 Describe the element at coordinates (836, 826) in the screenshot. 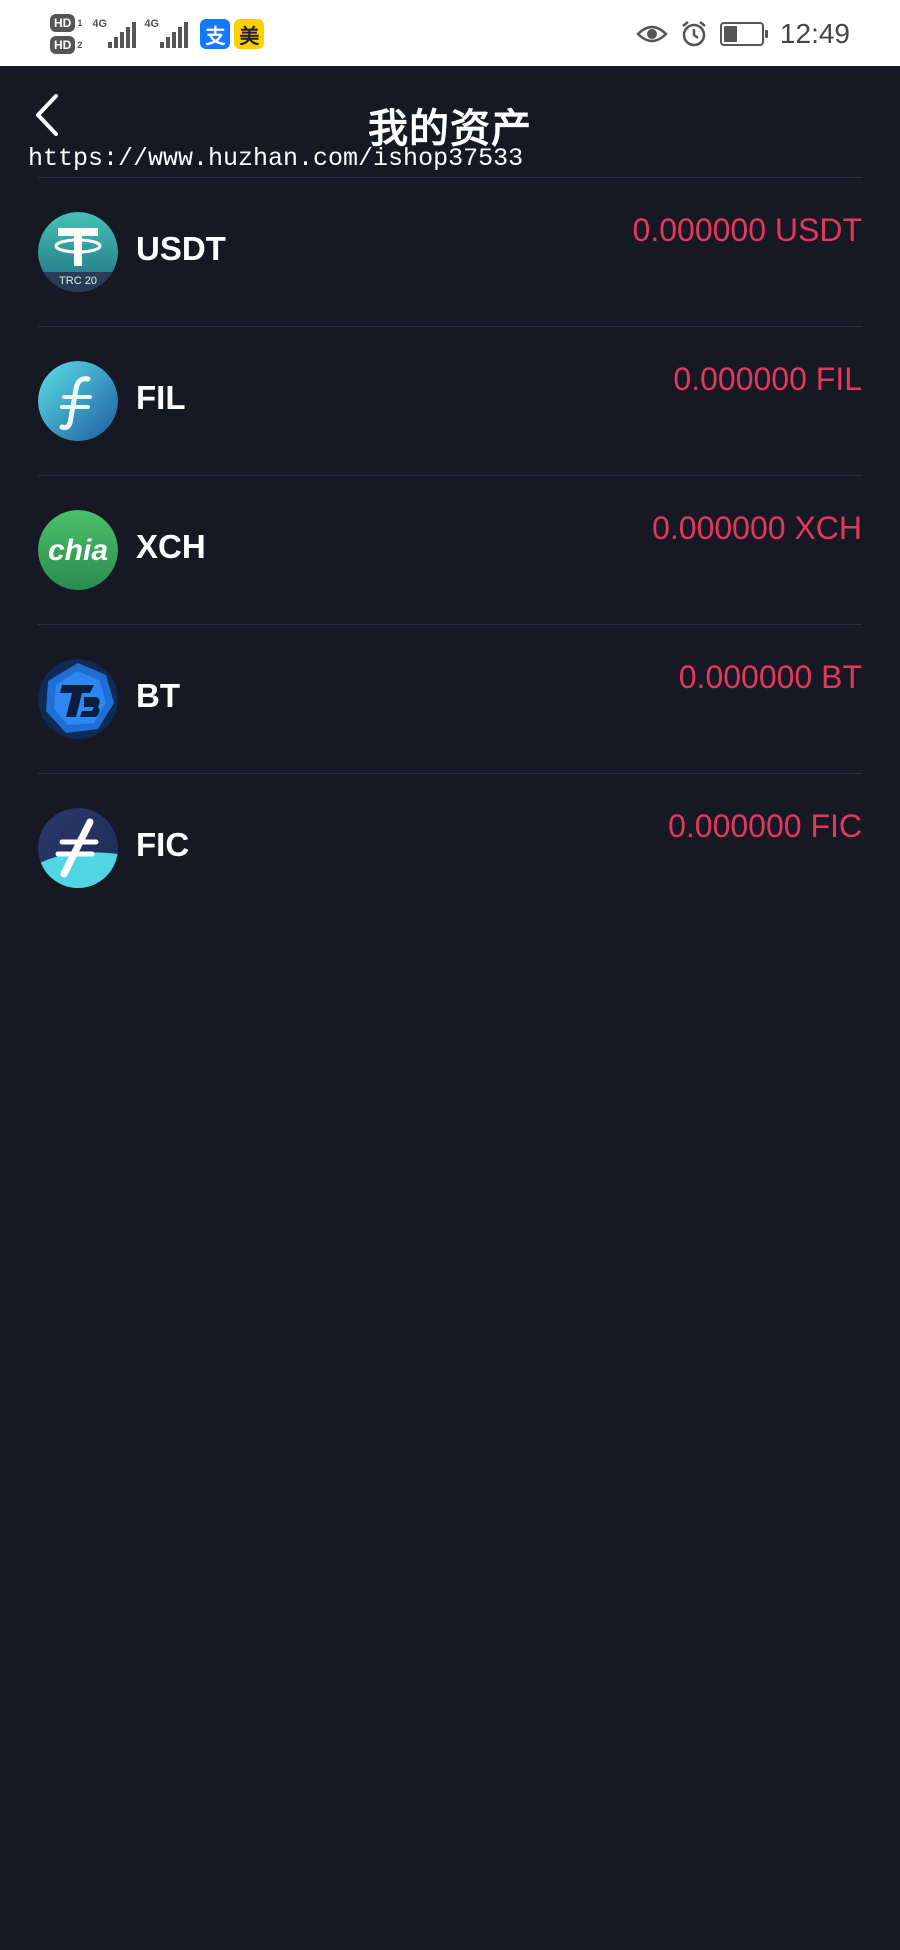

I see `balance-unit: FIC` at that location.